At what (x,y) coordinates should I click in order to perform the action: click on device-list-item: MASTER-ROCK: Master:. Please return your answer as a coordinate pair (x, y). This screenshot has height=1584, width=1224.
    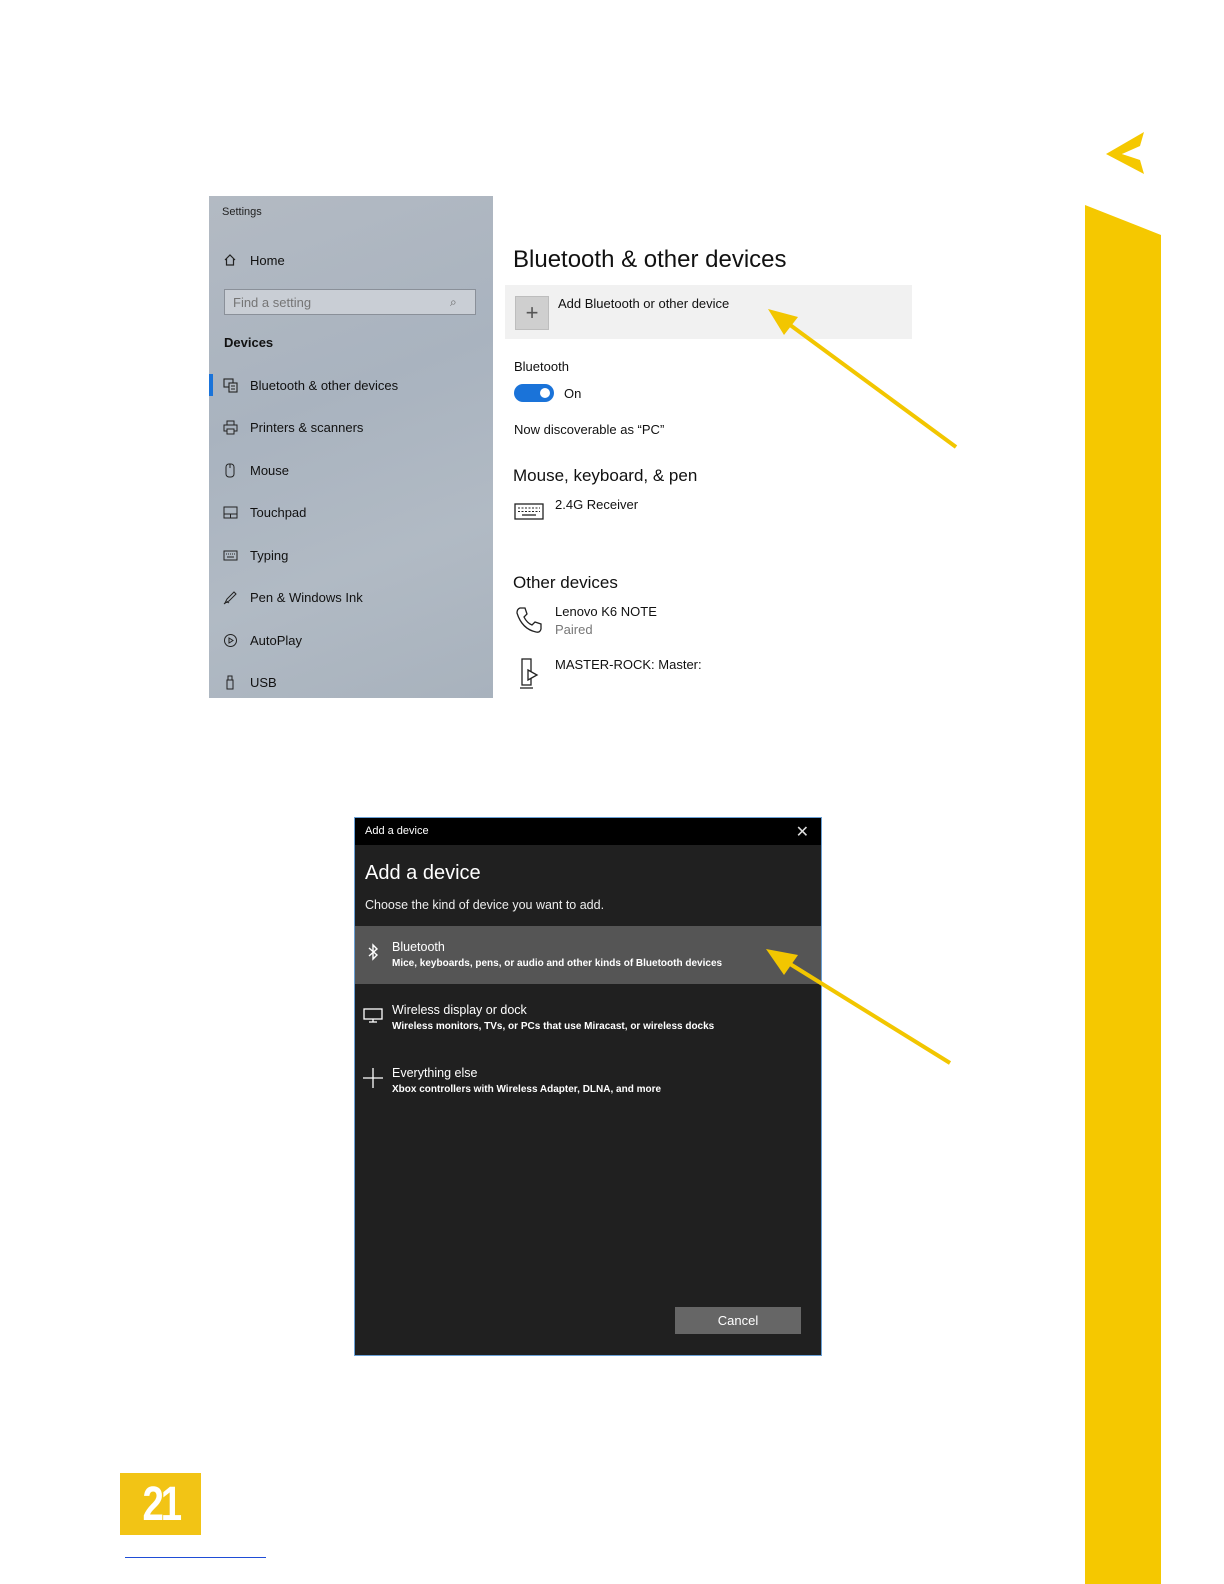
    Looking at the image, I should click on (628, 664).